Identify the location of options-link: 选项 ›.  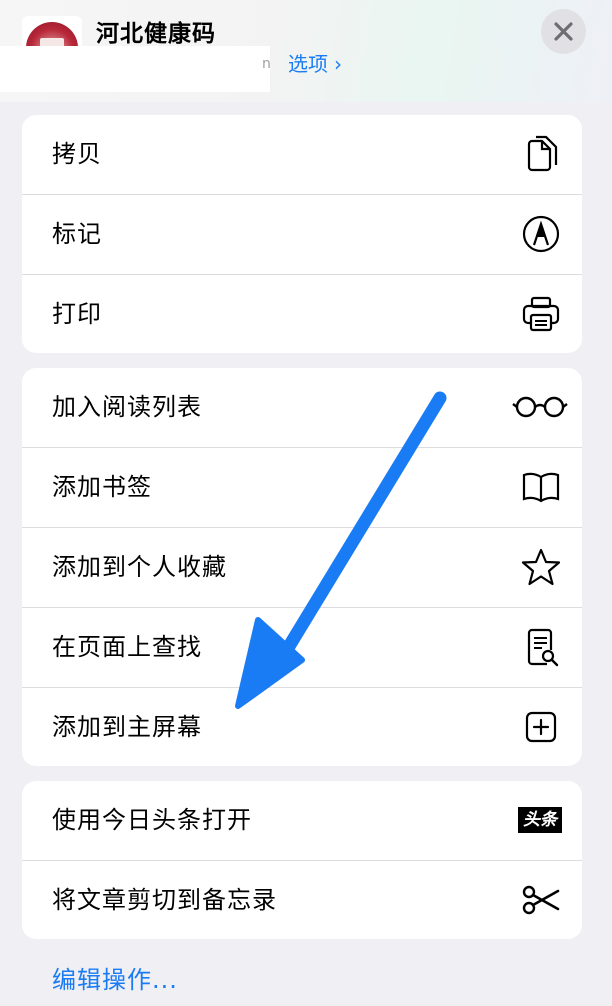
(315, 62).